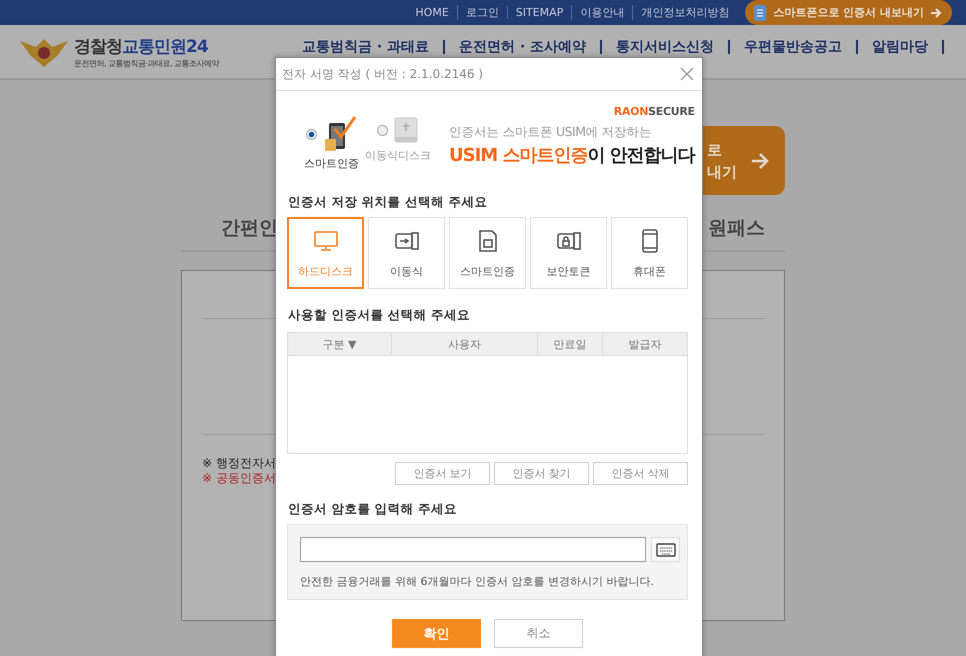 The width and height of the screenshot is (966, 656). I want to click on logo-title: 경찰청교통민원24, so click(141, 47).